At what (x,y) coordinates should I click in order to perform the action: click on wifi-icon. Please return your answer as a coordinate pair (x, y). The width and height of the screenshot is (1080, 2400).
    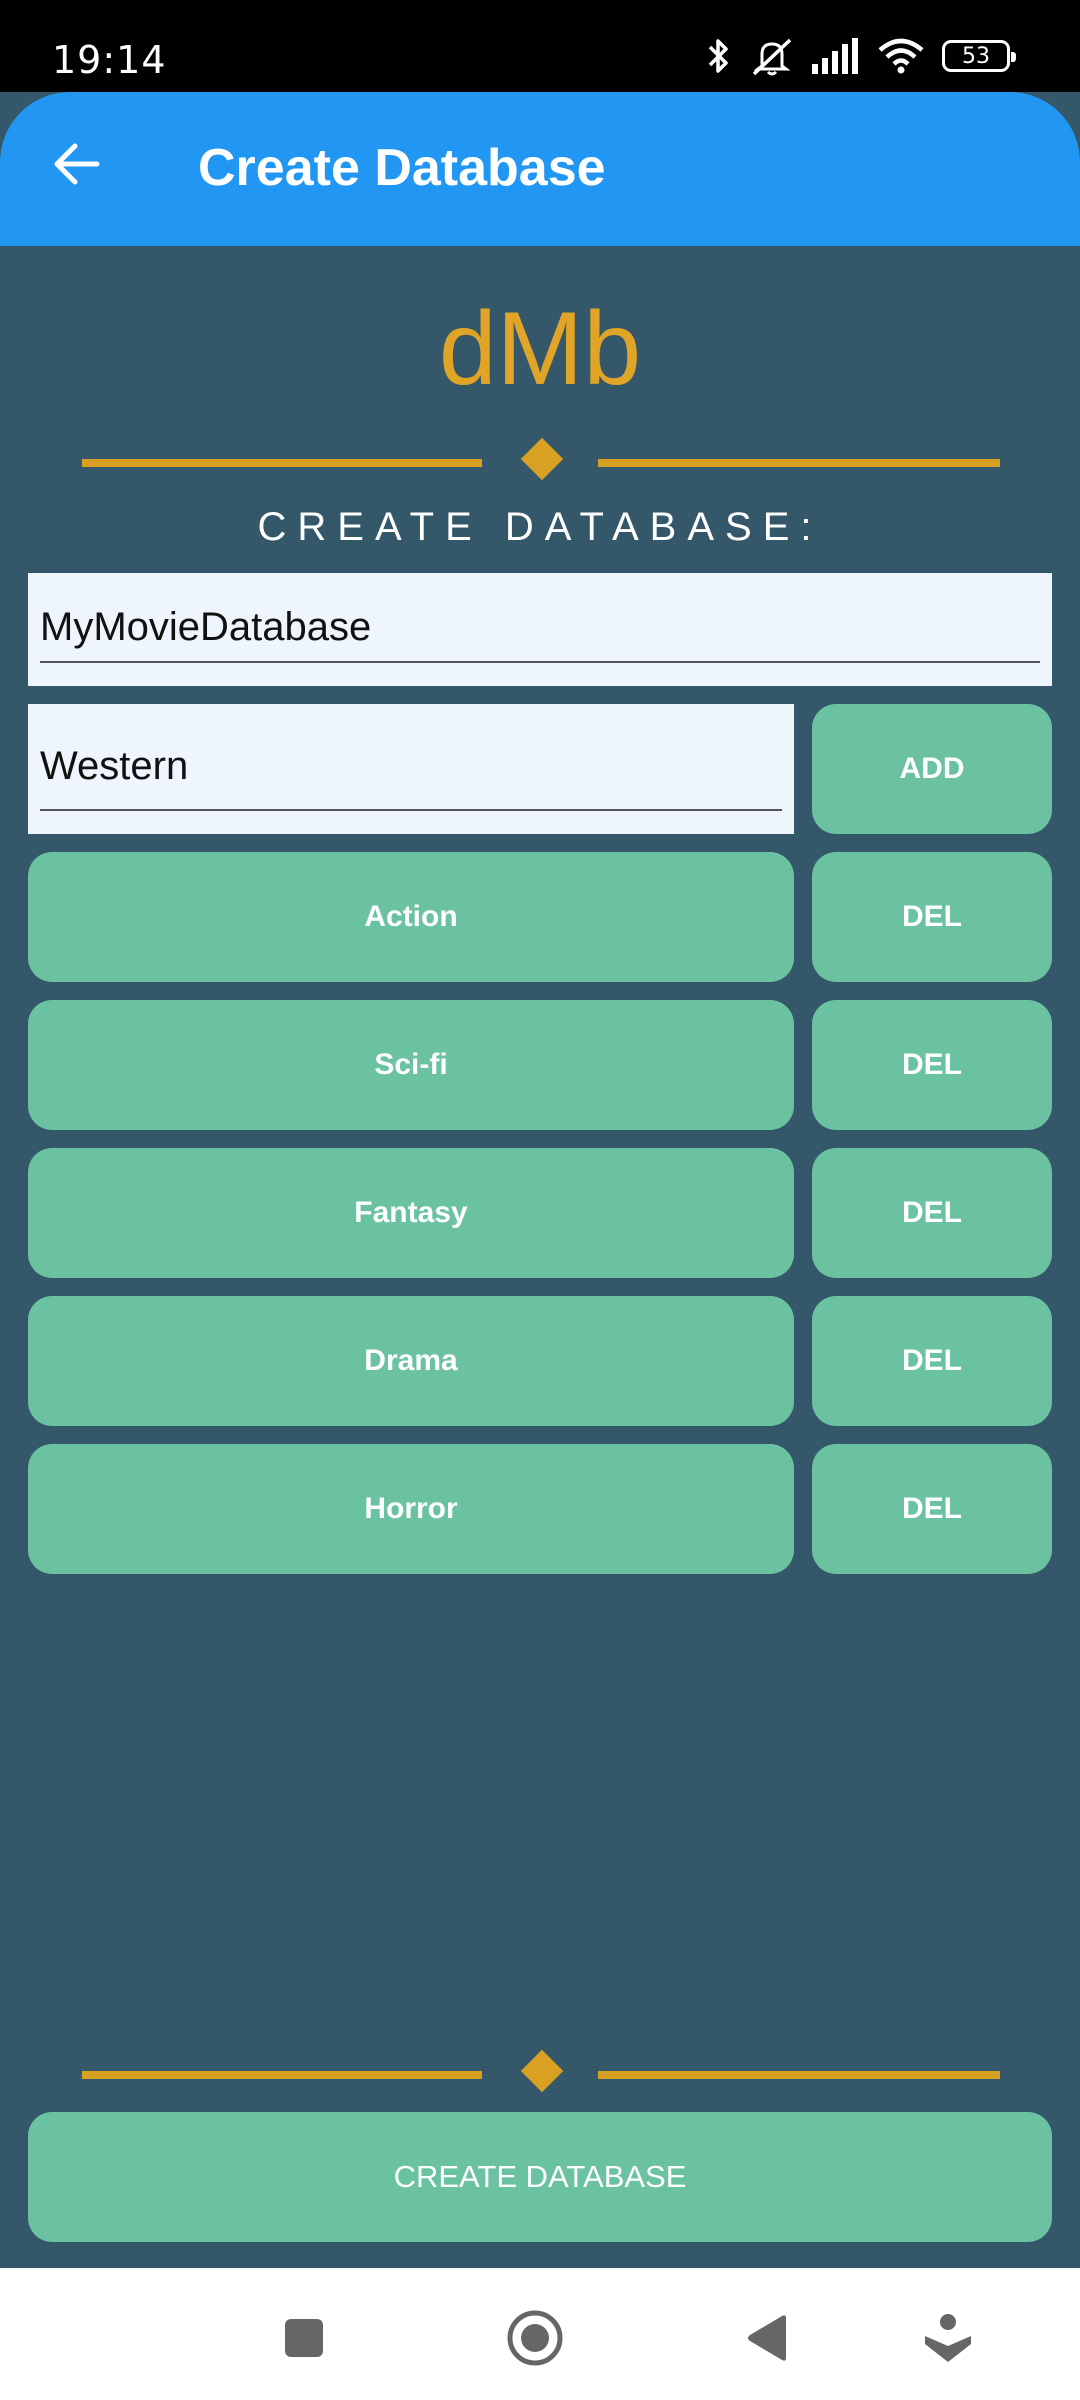
    Looking at the image, I should click on (901, 56).